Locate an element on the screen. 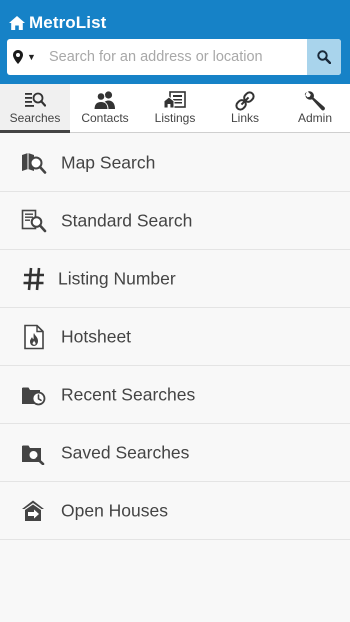  search-button is located at coordinates (324, 57).